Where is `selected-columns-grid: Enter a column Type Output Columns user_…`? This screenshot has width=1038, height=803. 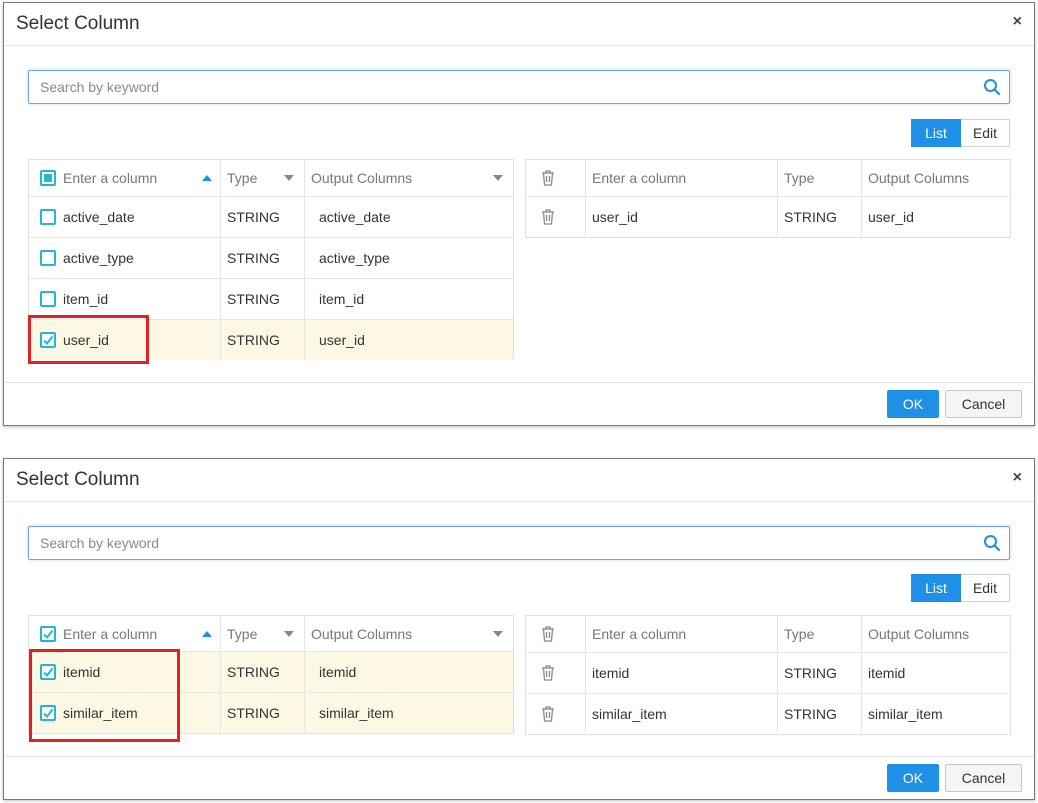 selected-columns-grid: Enter a column Type Output Columns user_… is located at coordinates (768, 198).